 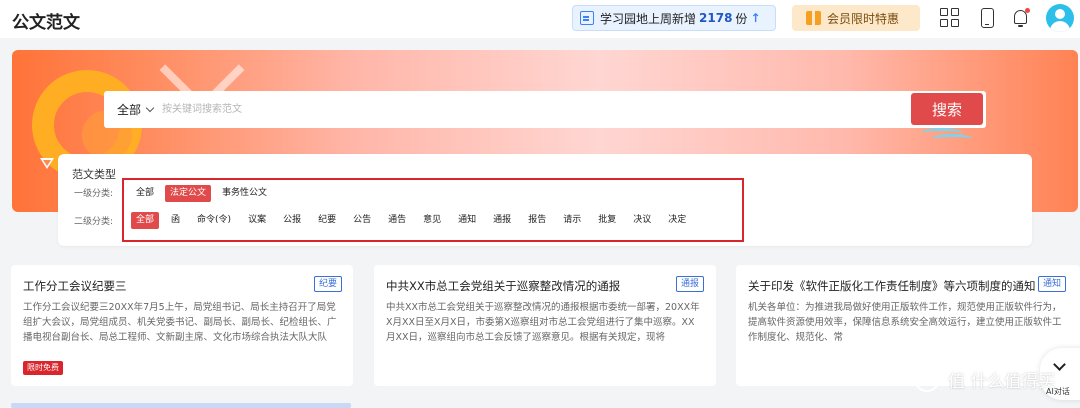 I want to click on gift-icon, so click(x=813, y=18).